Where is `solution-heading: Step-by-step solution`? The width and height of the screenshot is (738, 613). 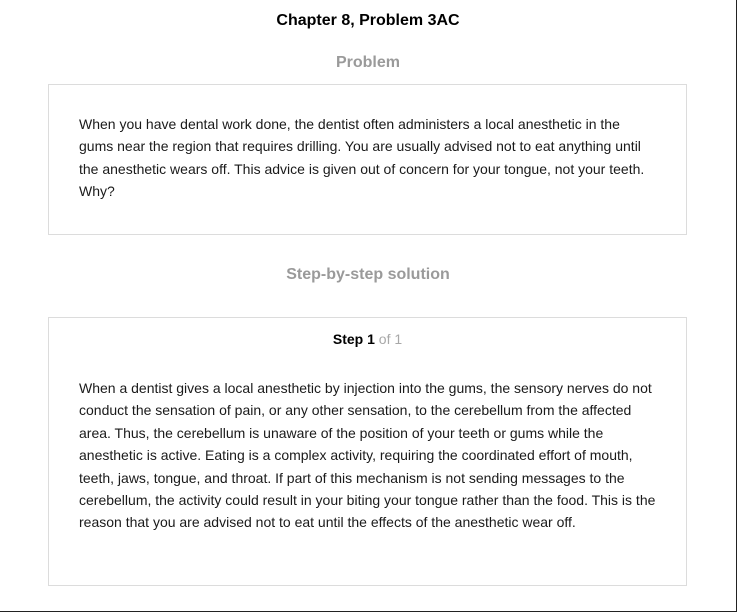
solution-heading: Step-by-step solution is located at coordinates (368, 274).